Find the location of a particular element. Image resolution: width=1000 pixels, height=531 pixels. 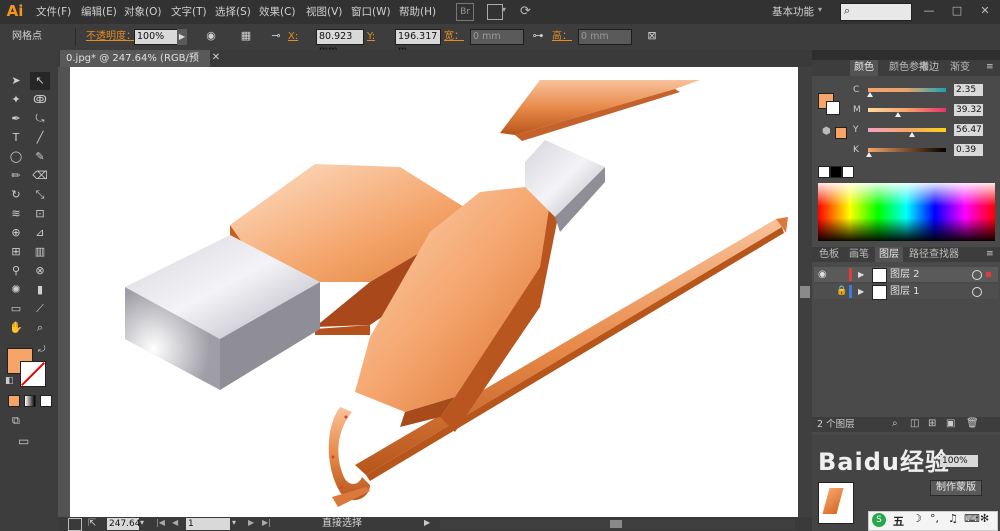

screen-mode-icon: ▭ is located at coordinates (23, 441).